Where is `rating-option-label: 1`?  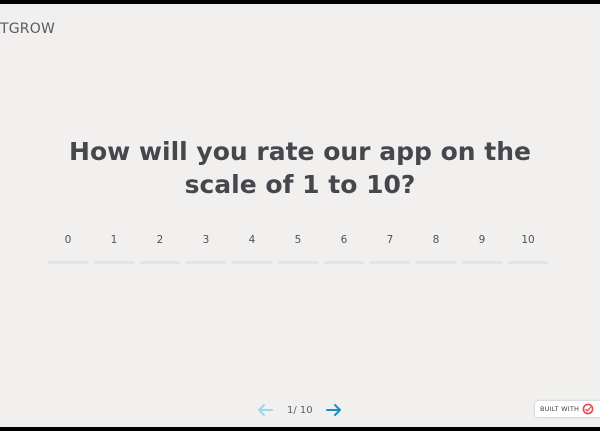 rating-option-label: 1 is located at coordinates (114, 240).